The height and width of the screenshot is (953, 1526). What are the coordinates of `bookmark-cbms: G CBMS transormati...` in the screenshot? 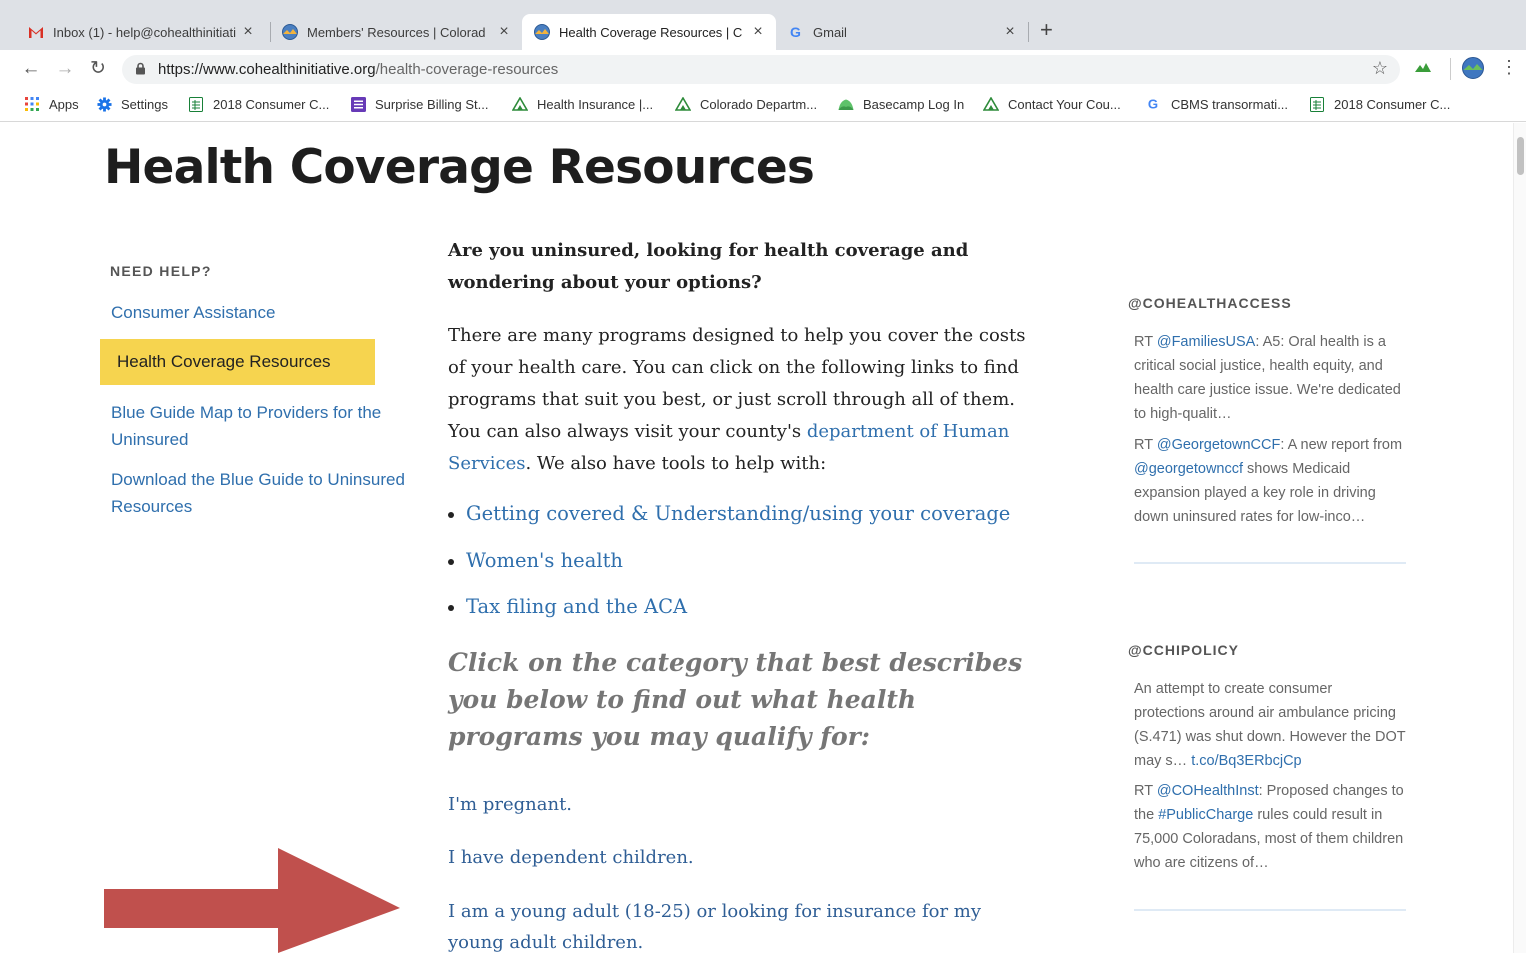 It's located at (1217, 104).